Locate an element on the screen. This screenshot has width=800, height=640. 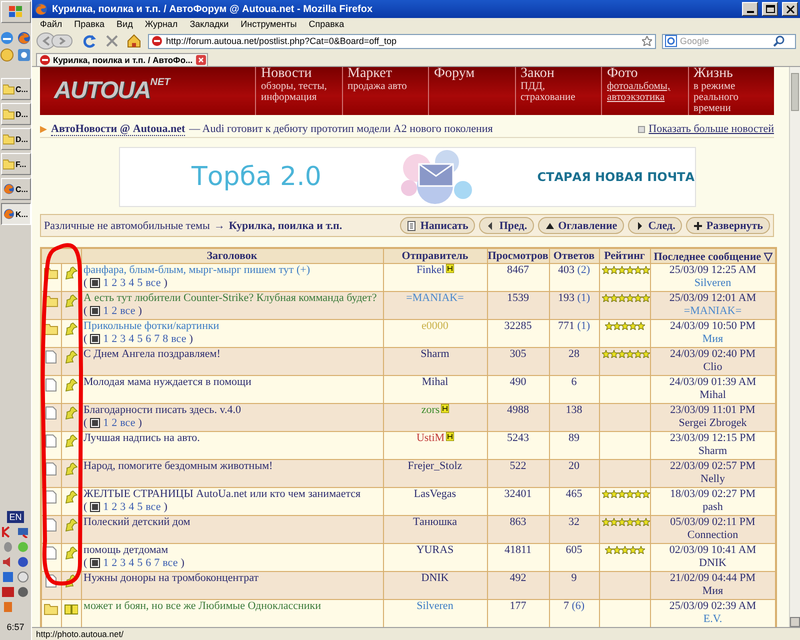
nav-link: Фото is located at coordinates (622, 74).